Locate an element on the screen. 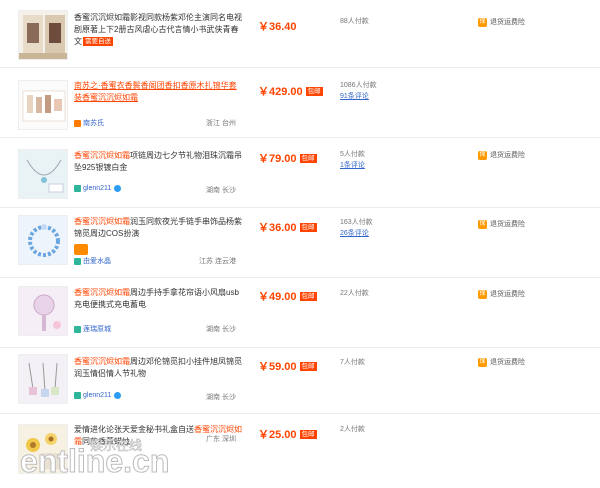  reviews-link: 26条评论 is located at coordinates (370, 233).